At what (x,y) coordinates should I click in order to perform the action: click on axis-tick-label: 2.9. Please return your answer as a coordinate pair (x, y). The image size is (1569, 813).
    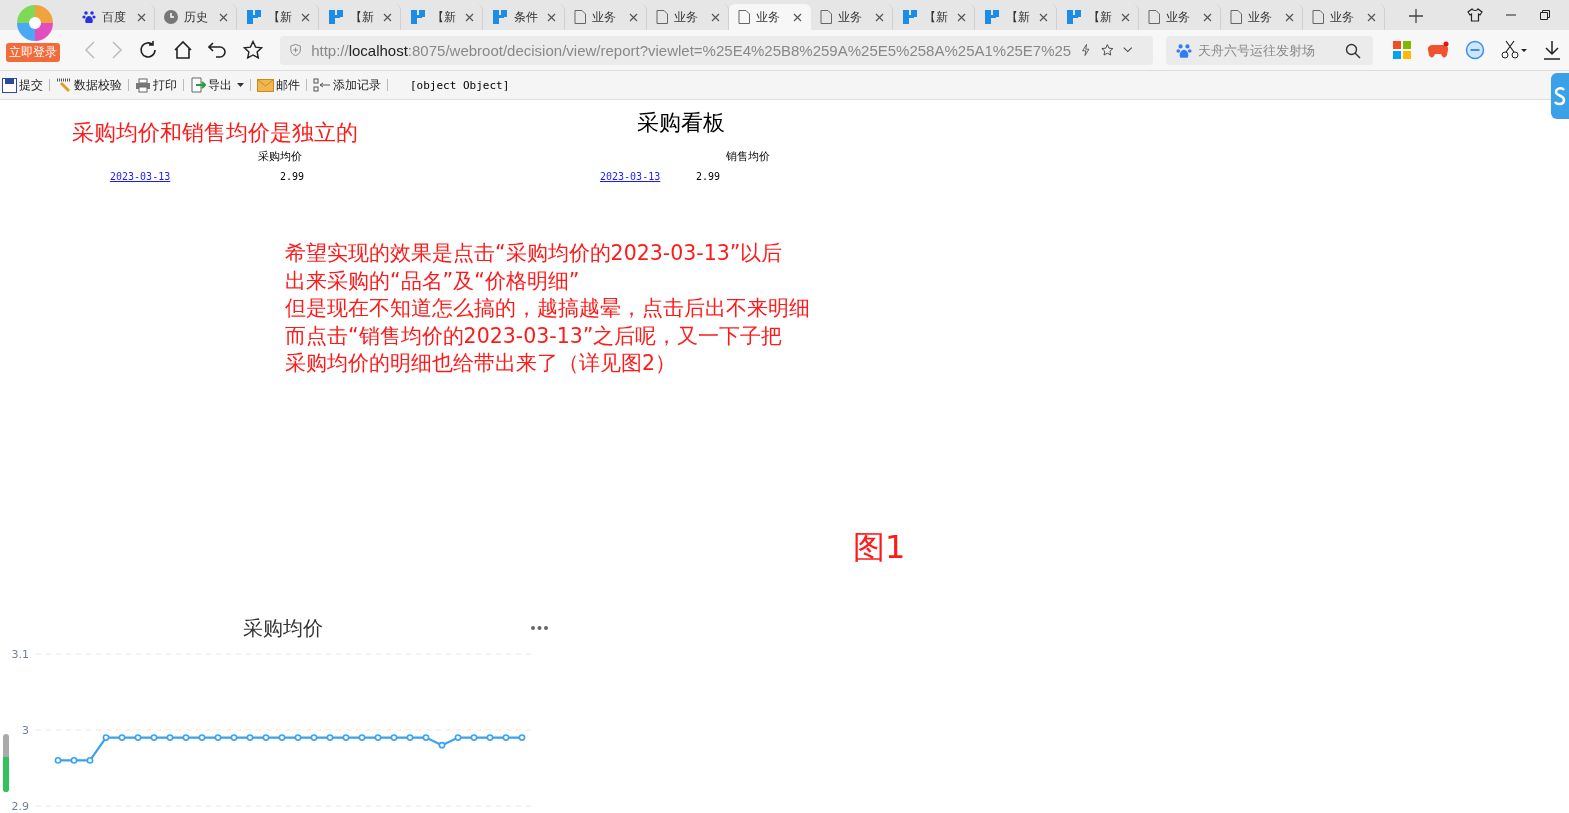
    Looking at the image, I should click on (20, 806).